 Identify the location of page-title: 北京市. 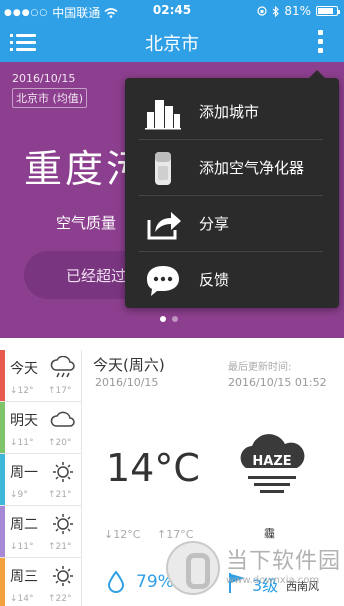
(172, 44).